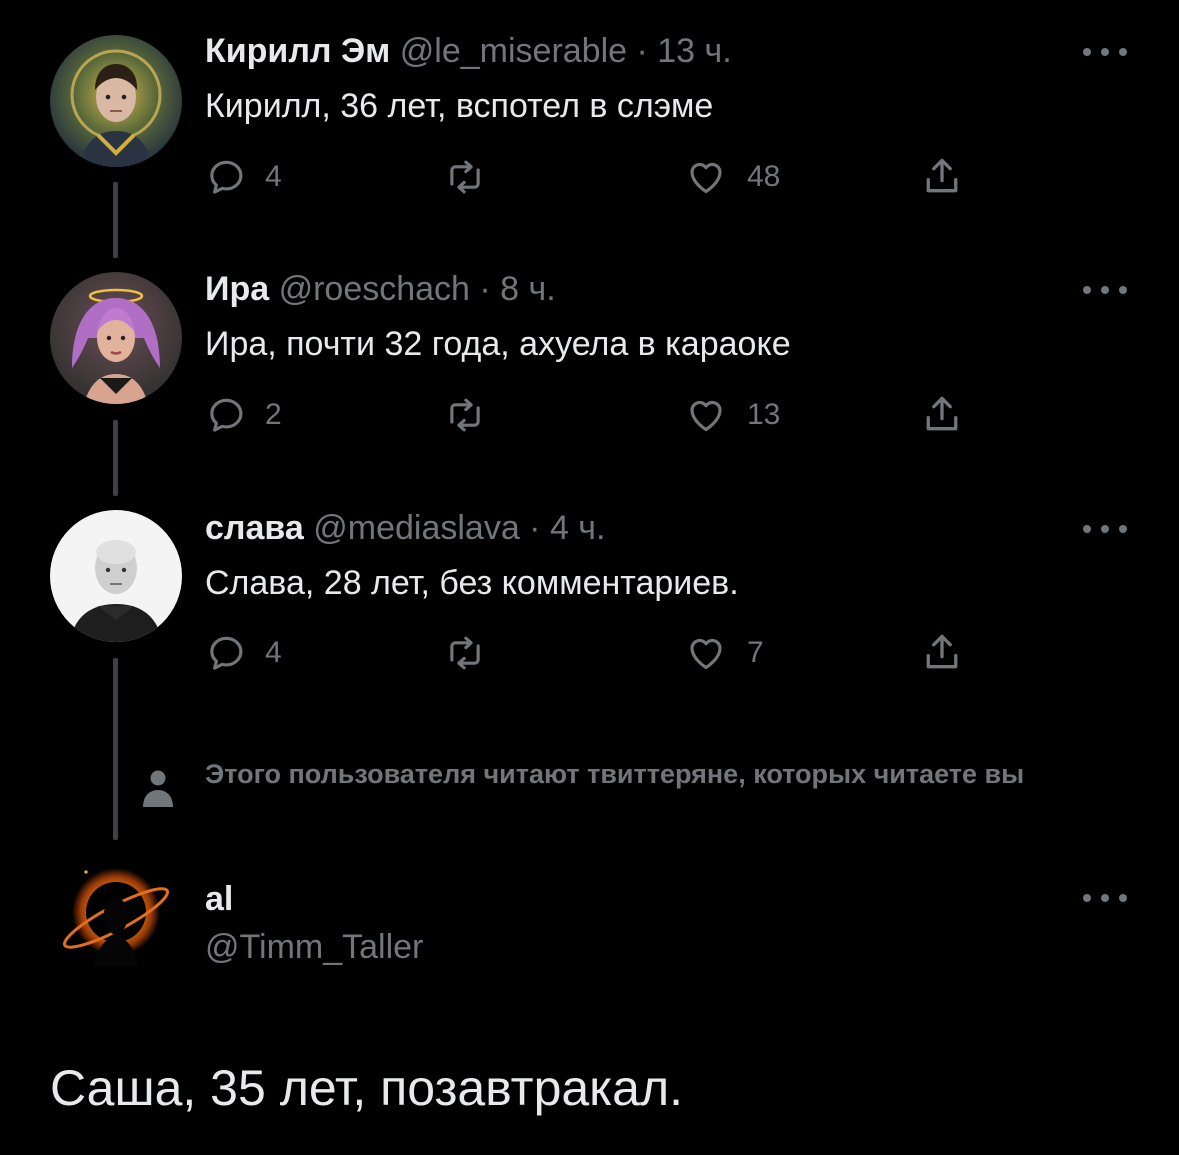 The image size is (1179, 1155). Describe the element at coordinates (297, 51) in the screenshot. I see `display-name: Кирилл Эм` at that location.